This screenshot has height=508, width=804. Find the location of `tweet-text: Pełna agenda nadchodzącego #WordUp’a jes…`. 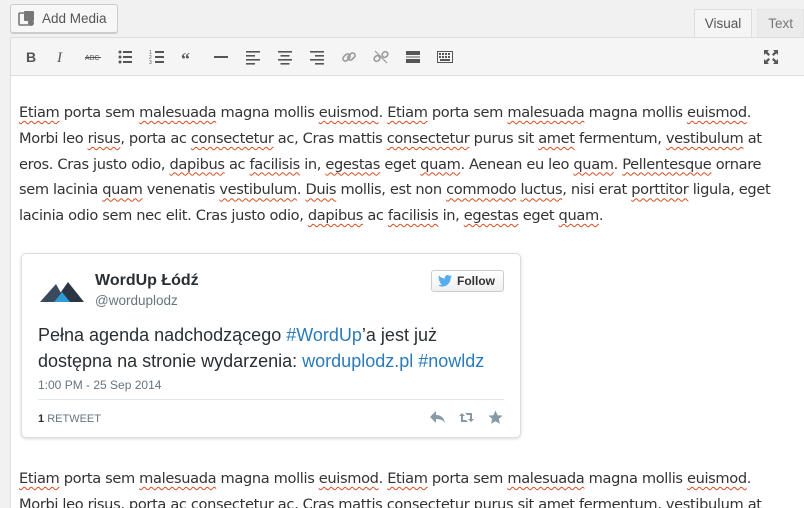

tweet-text: Pełna agenda nadchodzącego #WordUp’a jes… is located at coordinates (273, 348).